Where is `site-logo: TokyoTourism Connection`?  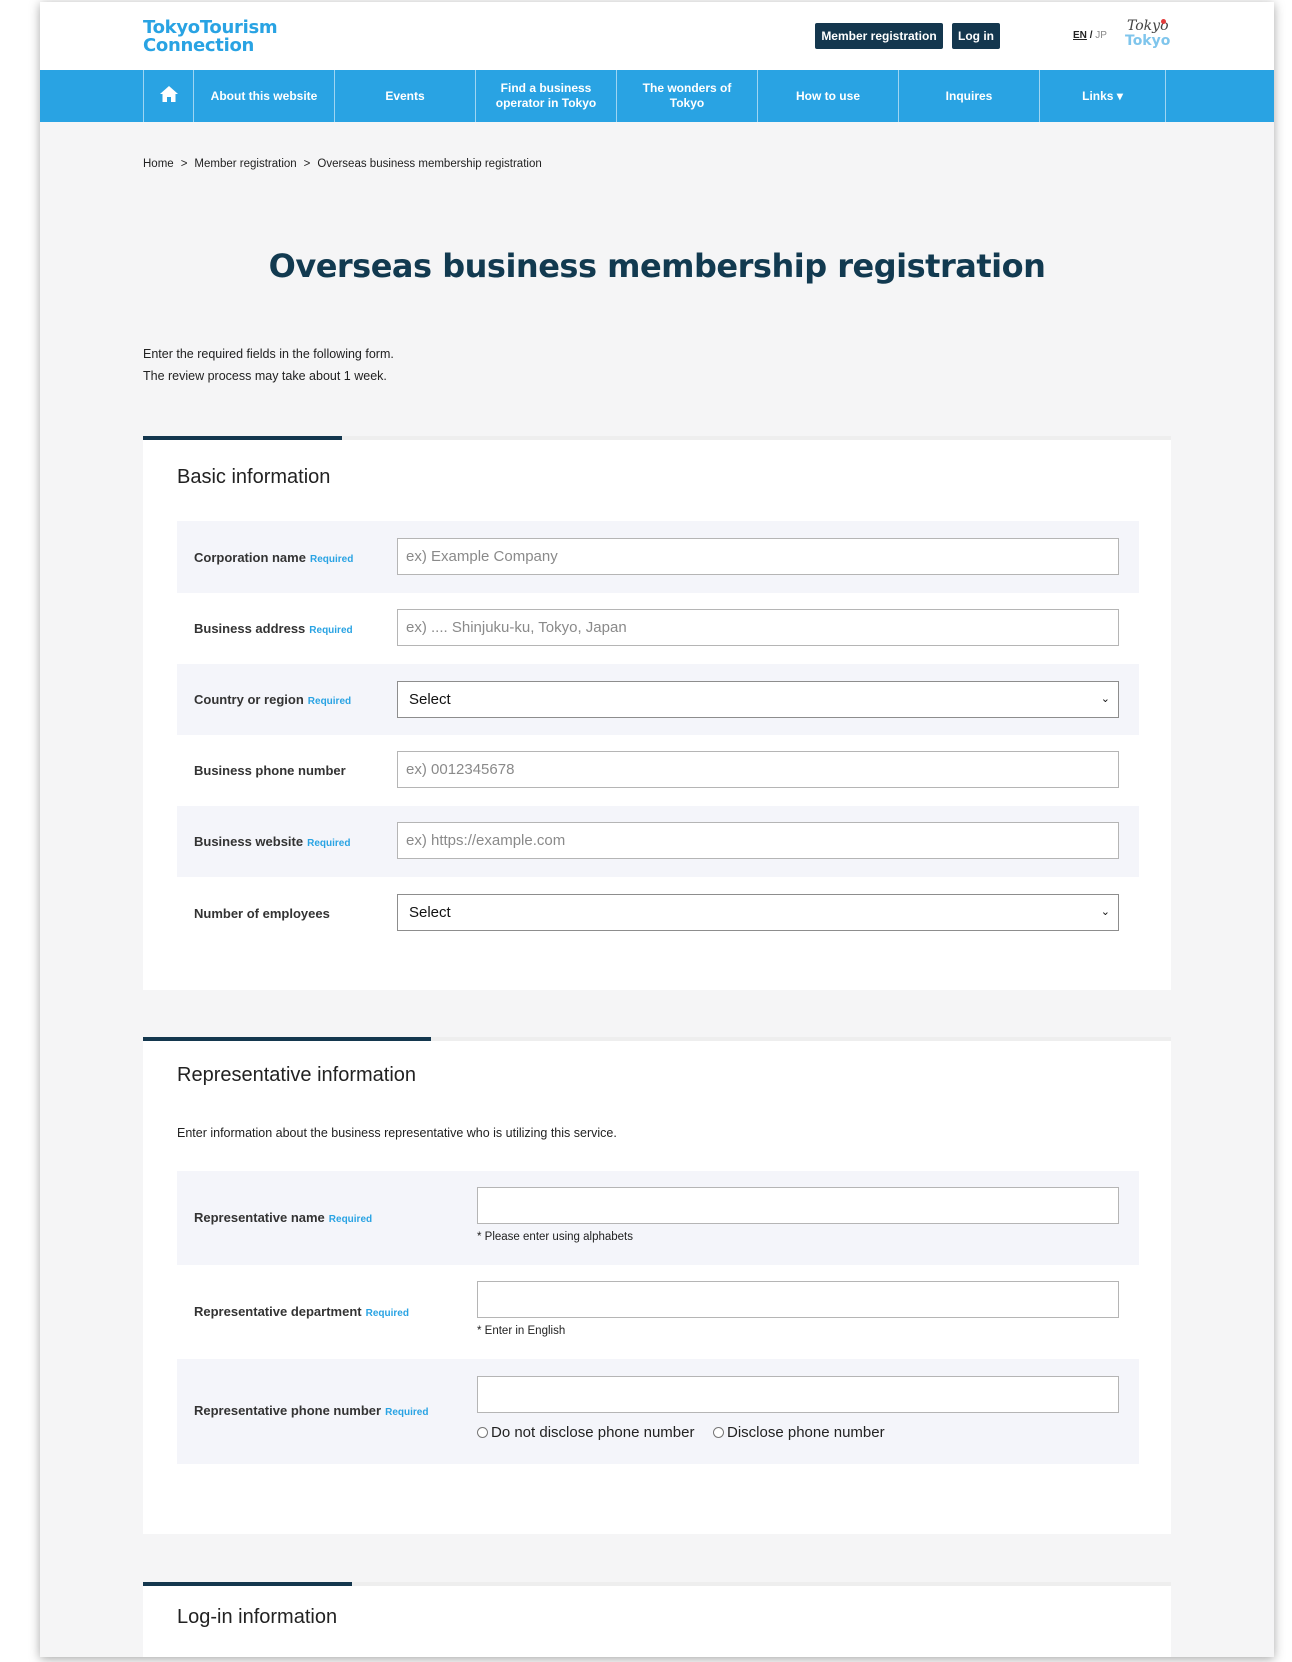
site-logo: TokyoTourism Connection is located at coordinates (210, 37).